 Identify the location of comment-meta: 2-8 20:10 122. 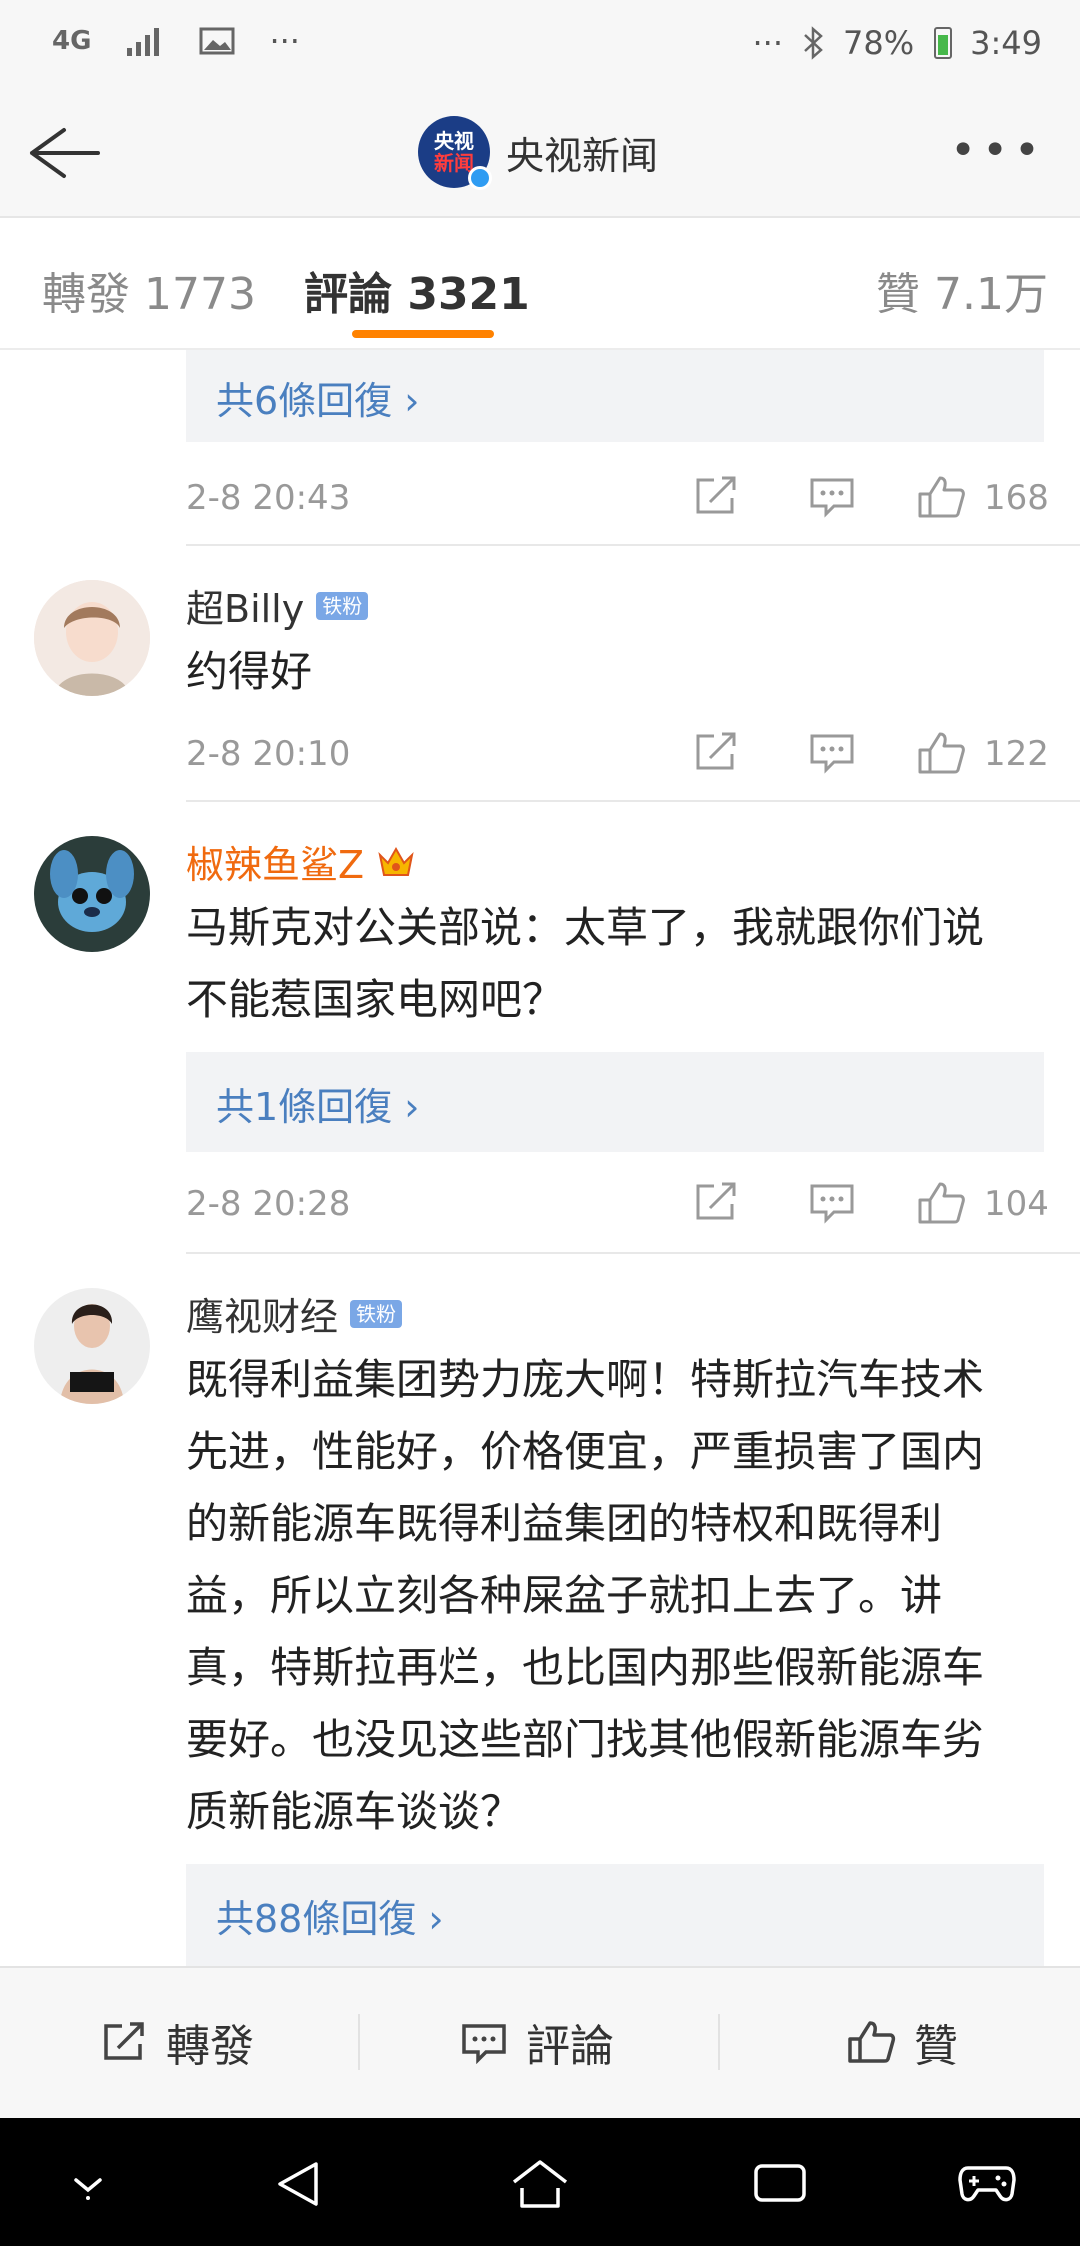
(617, 755).